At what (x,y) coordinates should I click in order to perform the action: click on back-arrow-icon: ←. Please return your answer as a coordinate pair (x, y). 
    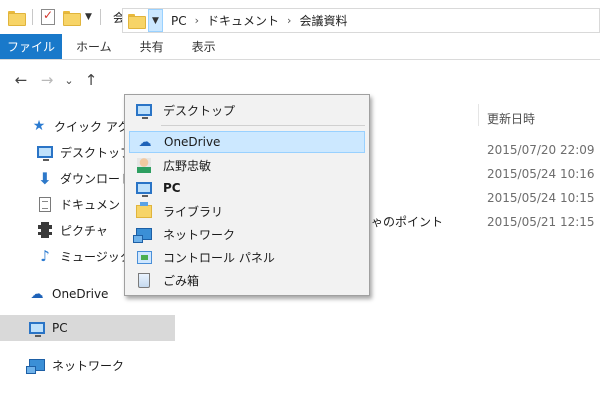
    Looking at the image, I should click on (21, 80).